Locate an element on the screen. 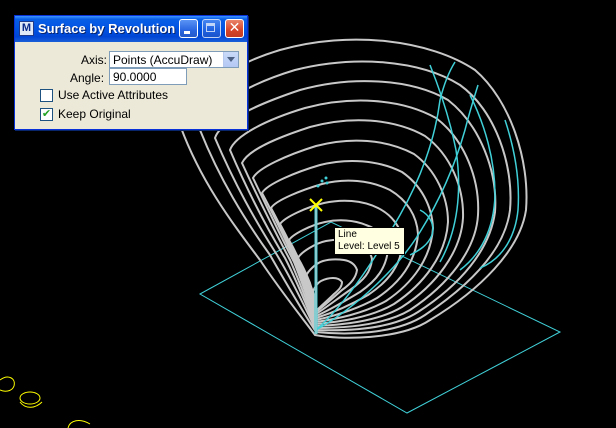 The width and height of the screenshot is (616, 428). maximize-button is located at coordinates (211, 28).